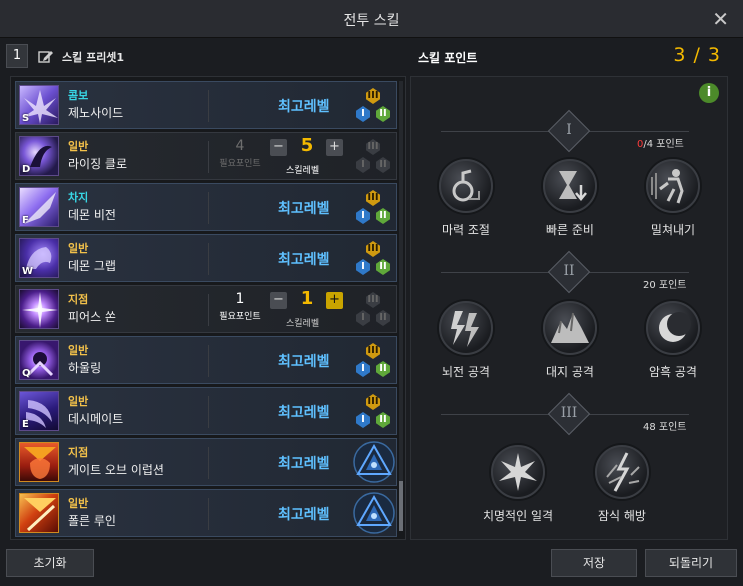  Describe the element at coordinates (709, 93) in the screenshot. I see `info-icon: i` at that location.